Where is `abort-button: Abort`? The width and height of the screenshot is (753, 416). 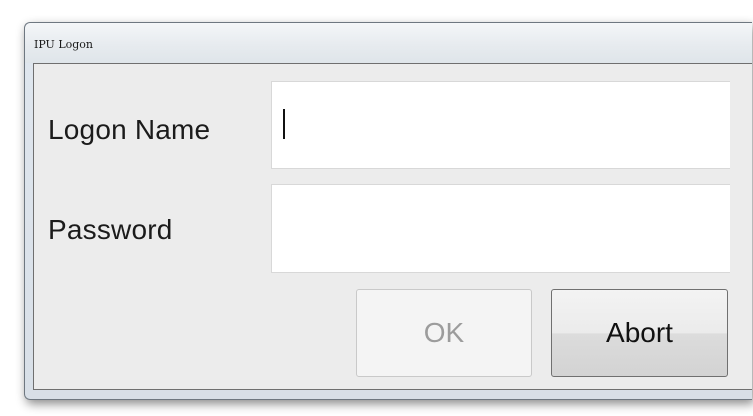 abort-button: Abort is located at coordinates (639, 333).